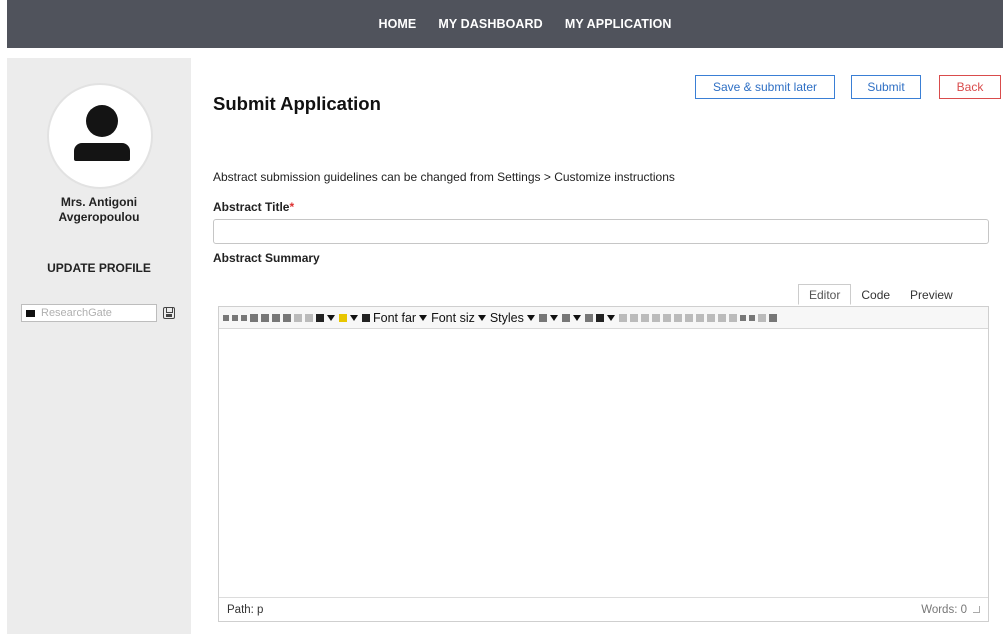  I want to click on background-color-icon, so click(366, 317).